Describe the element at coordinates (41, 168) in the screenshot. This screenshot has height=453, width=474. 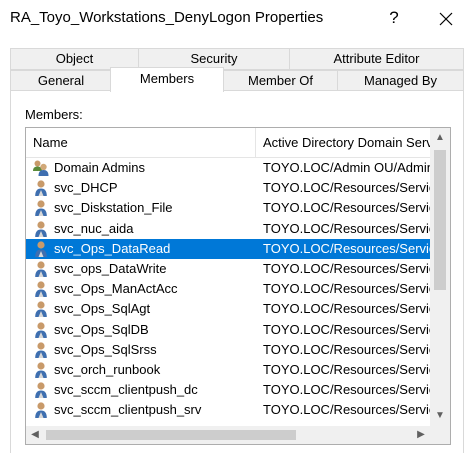
I see `group-icon` at that location.